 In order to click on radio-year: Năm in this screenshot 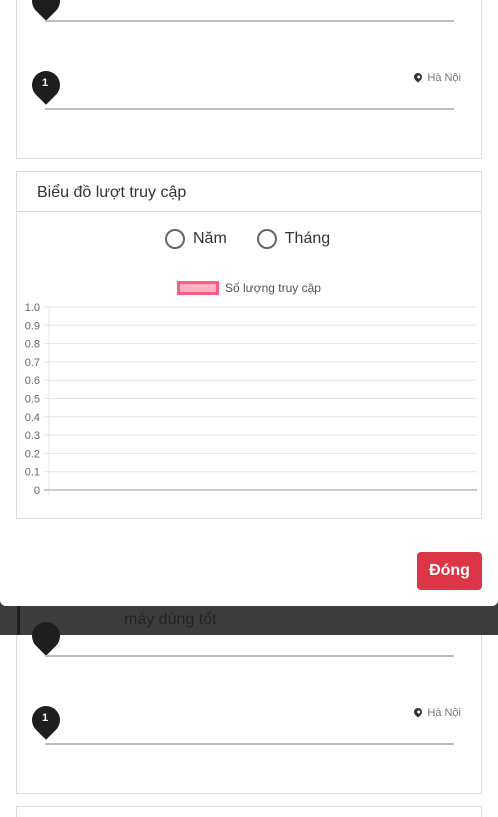, I will do `click(196, 239)`.